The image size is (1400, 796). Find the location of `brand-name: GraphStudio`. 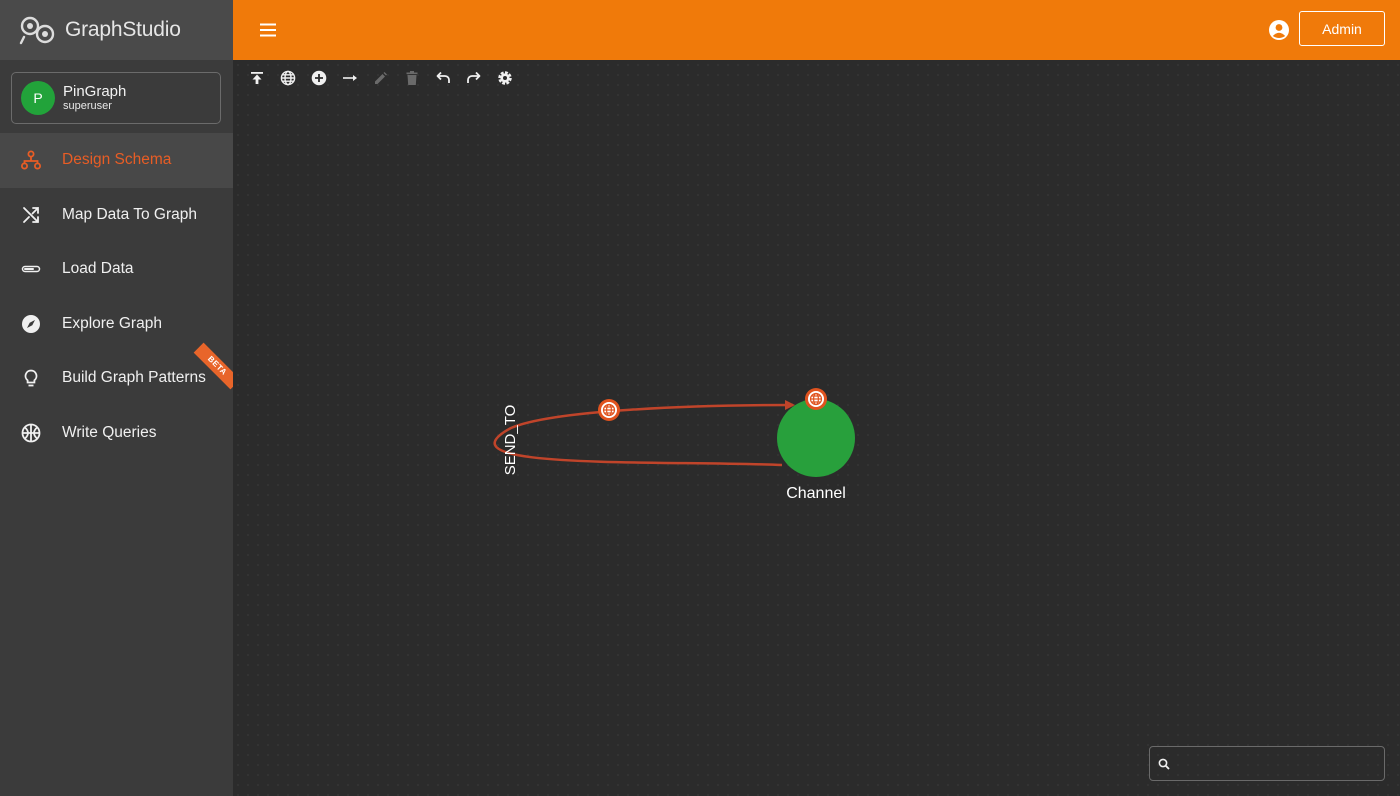

brand-name: GraphStudio is located at coordinates (123, 29).